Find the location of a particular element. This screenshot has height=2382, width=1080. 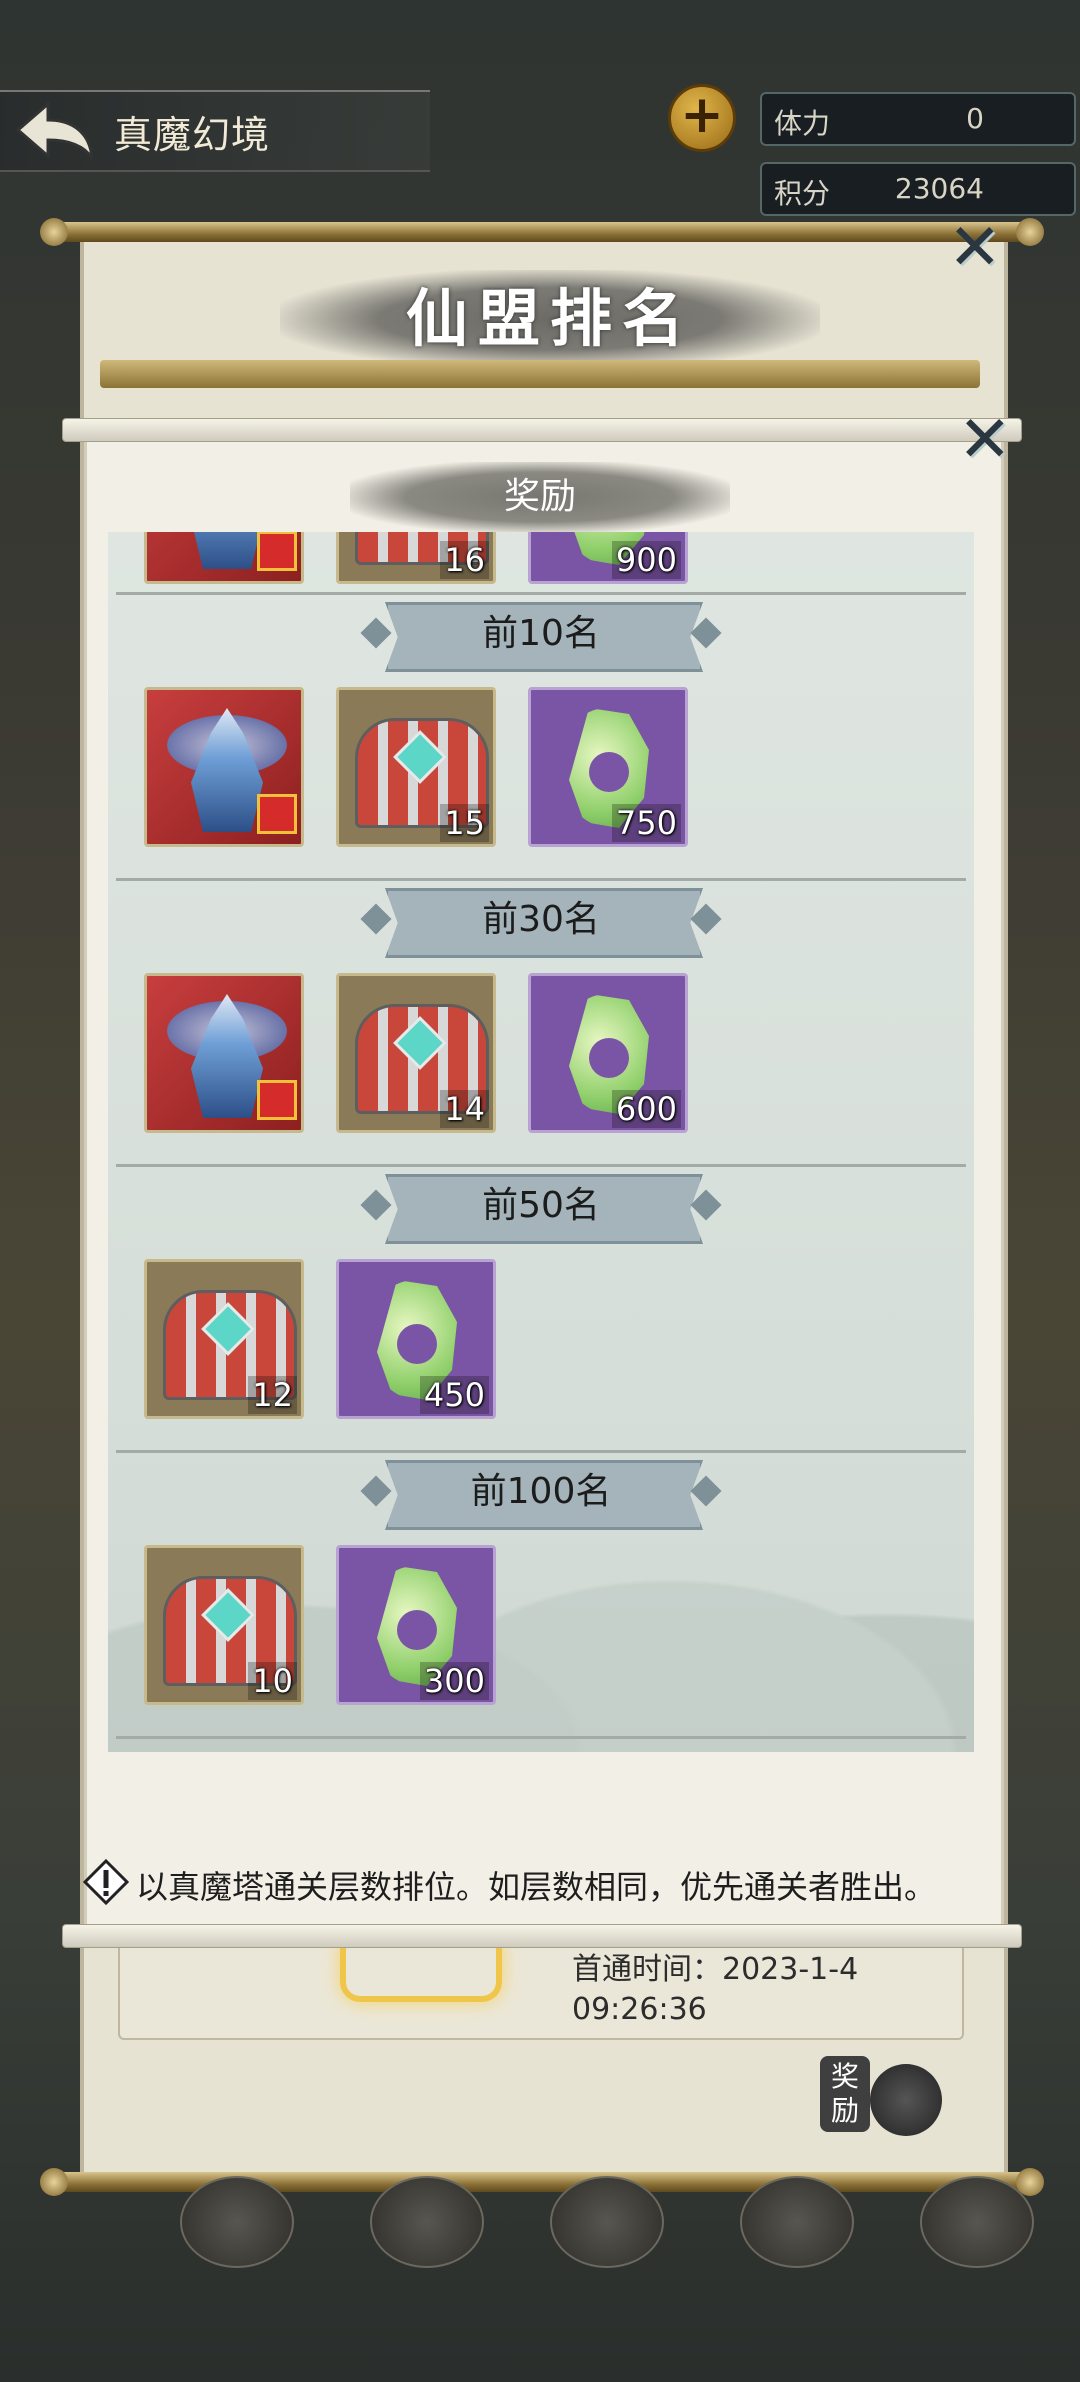

rule-note: 以真魔塔通关层数排位。如层数相同，优先通关者胜出。 is located at coordinates (542, 1884).